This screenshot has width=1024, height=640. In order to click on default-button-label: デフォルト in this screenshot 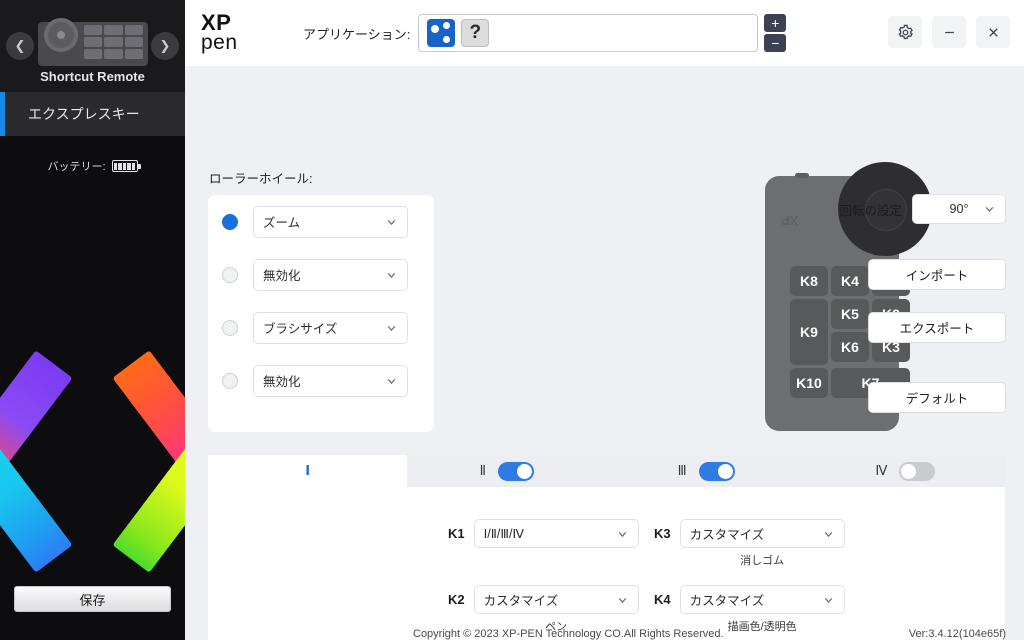, I will do `click(937, 399)`.